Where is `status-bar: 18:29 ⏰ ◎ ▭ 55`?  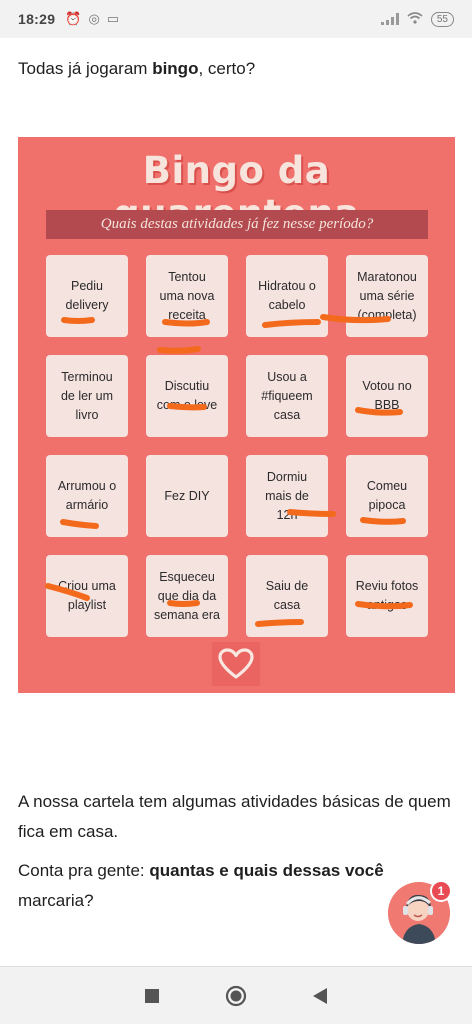
status-bar: 18:29 ⏰ ◎ ▭ 55 is located at coordinates (236, 19).